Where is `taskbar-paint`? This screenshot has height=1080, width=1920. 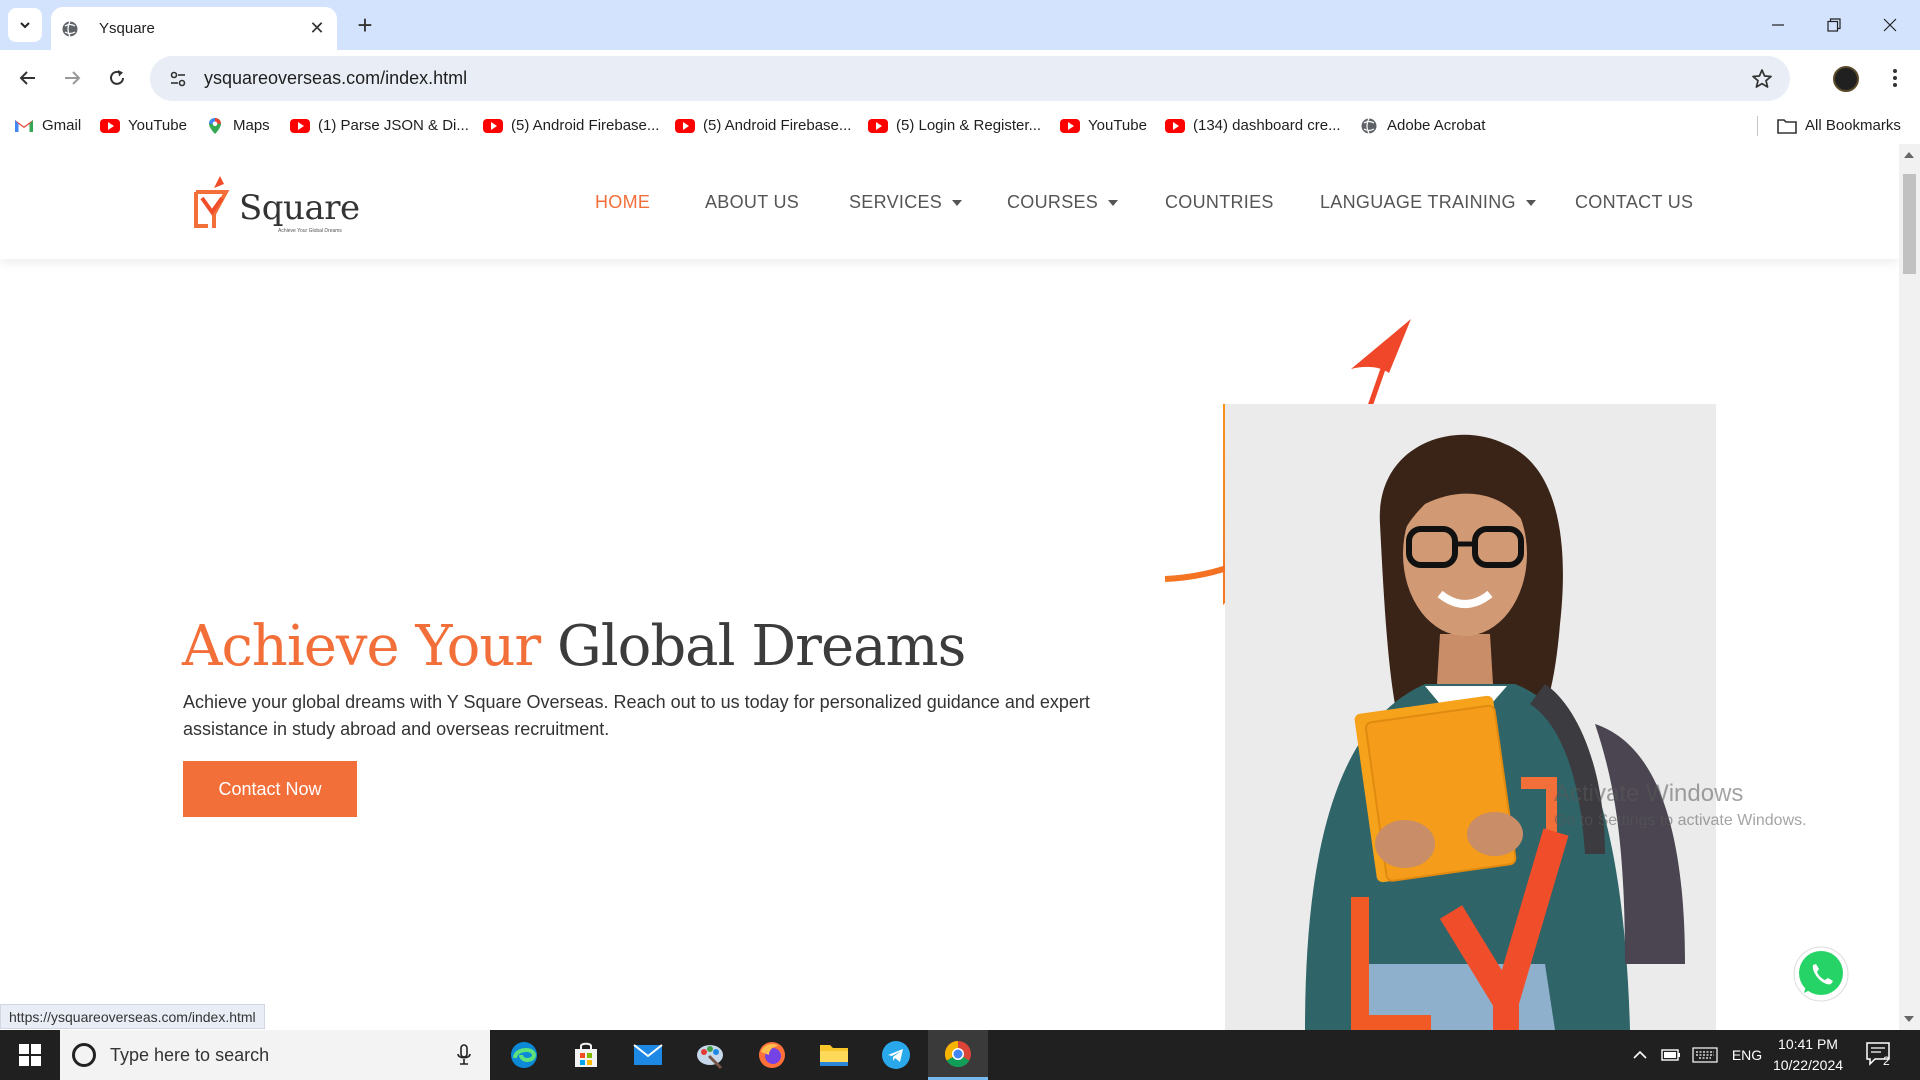
taskbar-paint is located at coordinates (710, 1055).